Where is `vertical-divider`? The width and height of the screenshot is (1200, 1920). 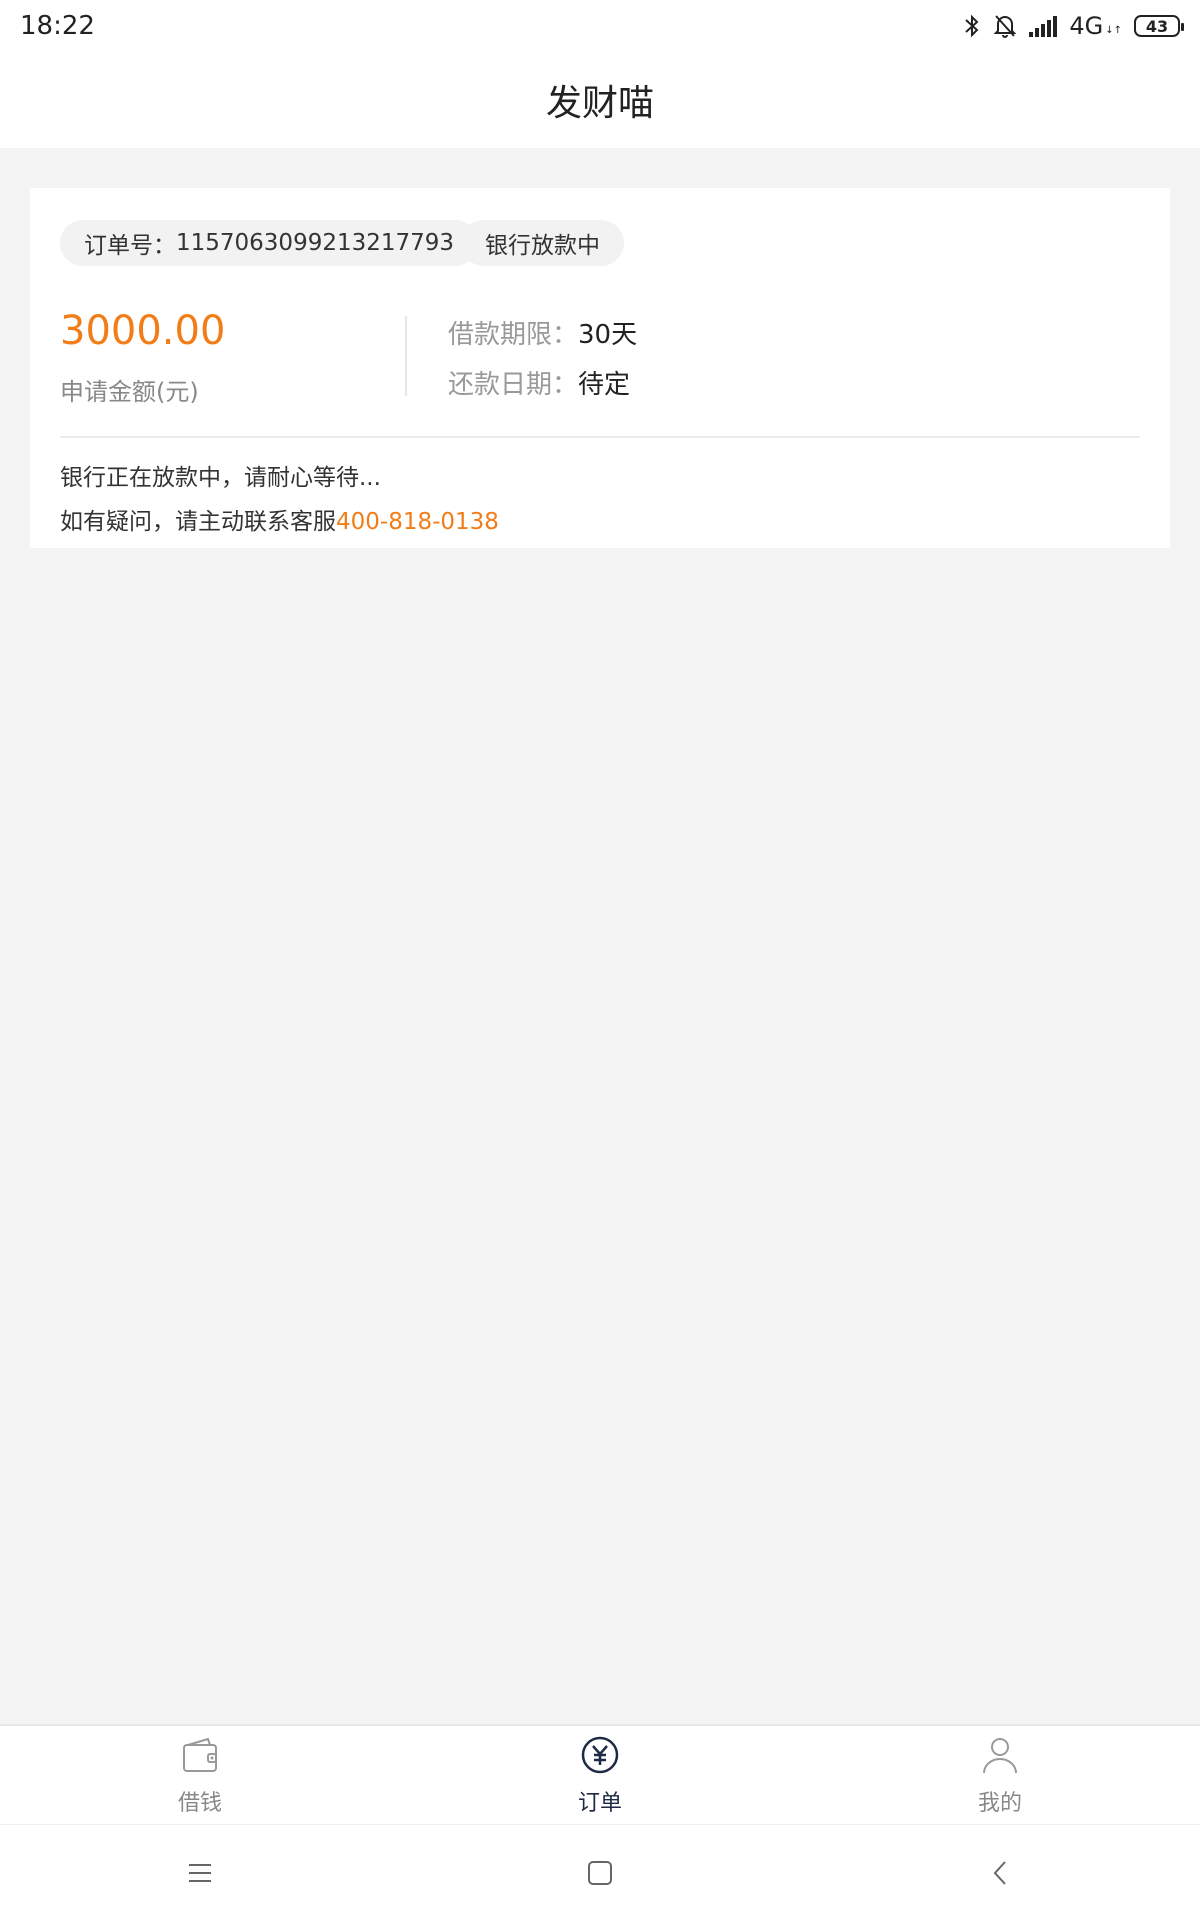 vertical-divider is located at coordinates (406, 356).